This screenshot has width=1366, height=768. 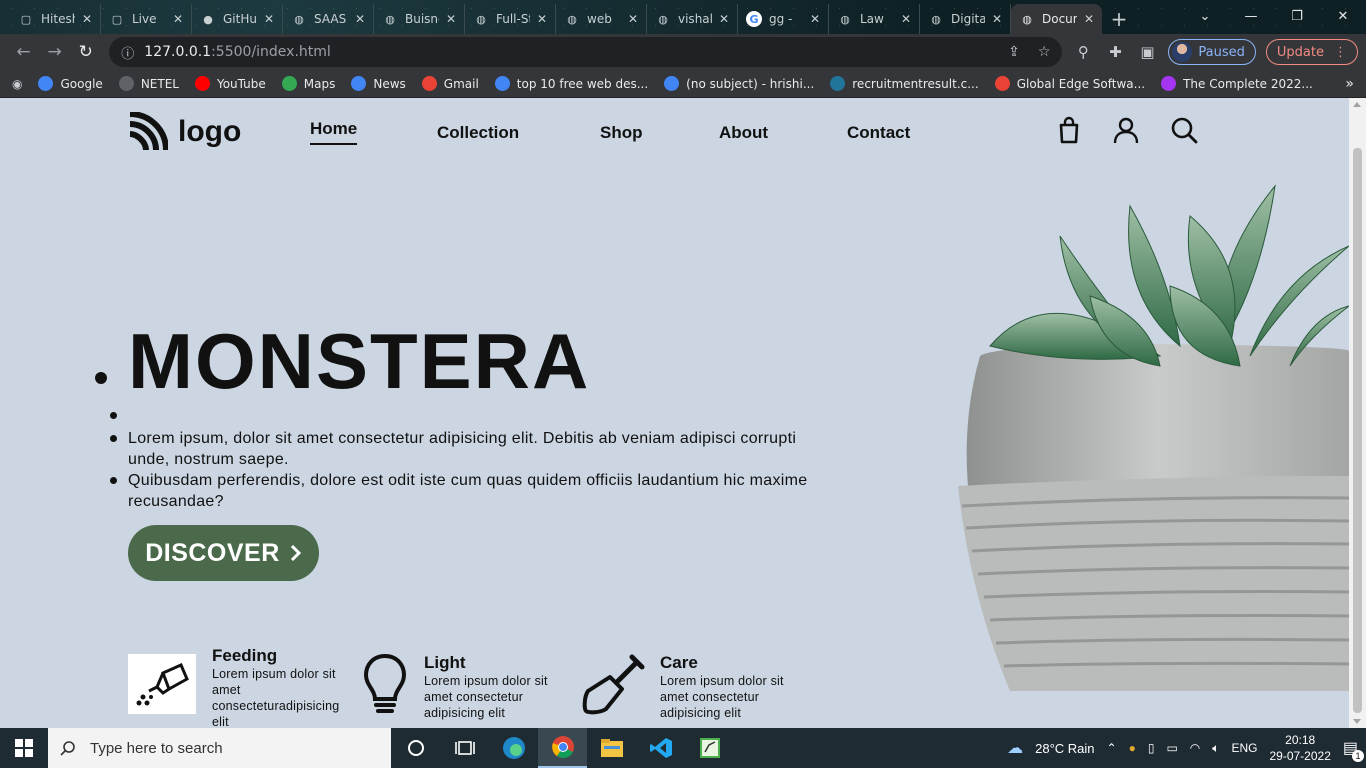 I want to click on nav-about: About, so click(x=743, y=133).